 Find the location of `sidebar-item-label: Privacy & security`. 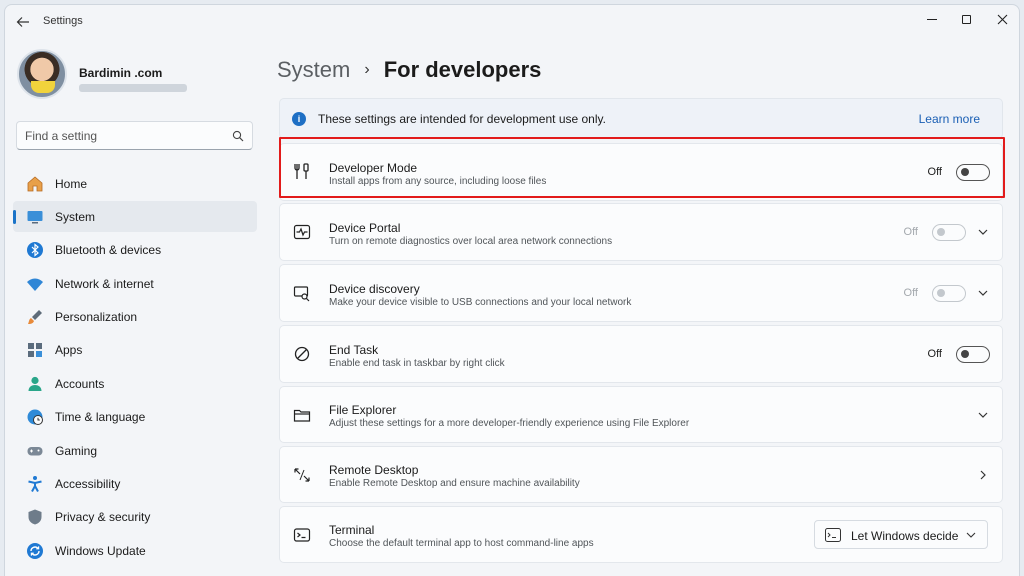

sidebar-item-label: Privacy & security is located at coordinates (103, 517).